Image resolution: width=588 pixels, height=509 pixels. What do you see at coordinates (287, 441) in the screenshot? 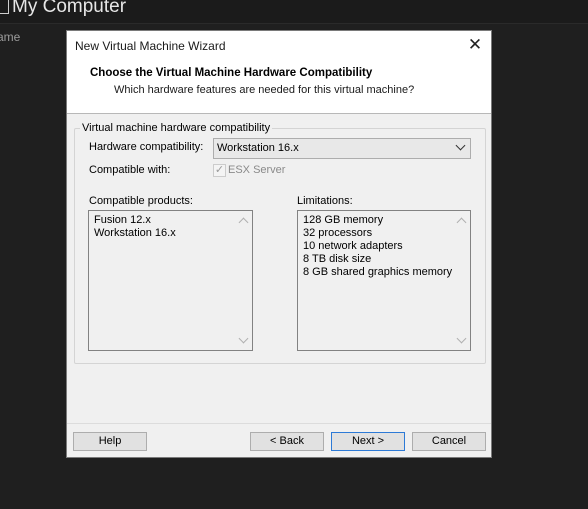
I see `back-button: < Back` at bounding box center [287, 441].